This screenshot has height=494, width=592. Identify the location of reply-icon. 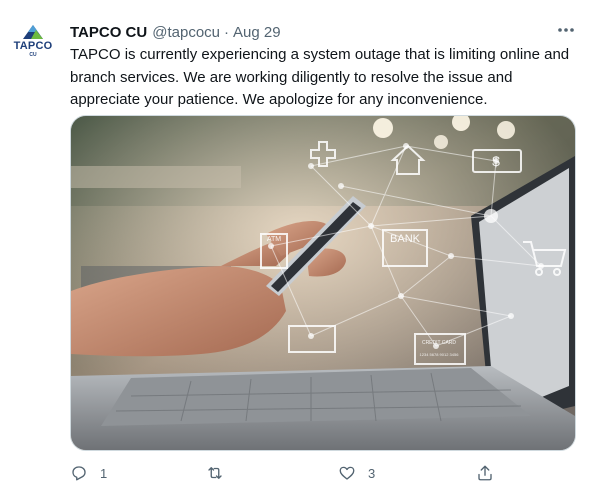
(79, 473).